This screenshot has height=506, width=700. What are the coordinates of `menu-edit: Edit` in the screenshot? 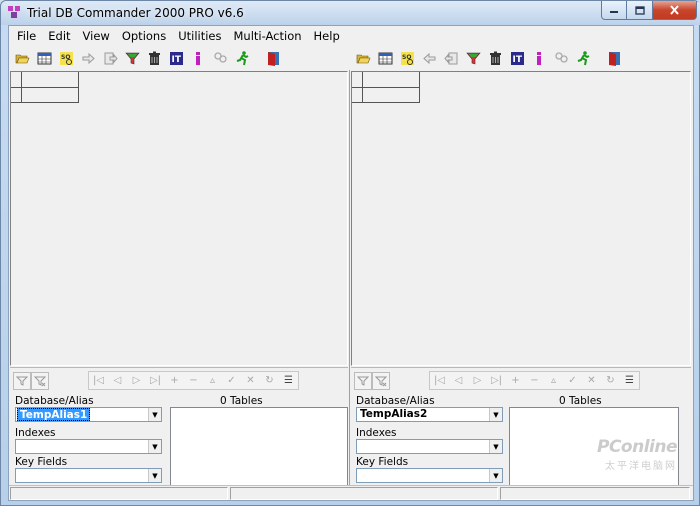 It's located at (59, 36).